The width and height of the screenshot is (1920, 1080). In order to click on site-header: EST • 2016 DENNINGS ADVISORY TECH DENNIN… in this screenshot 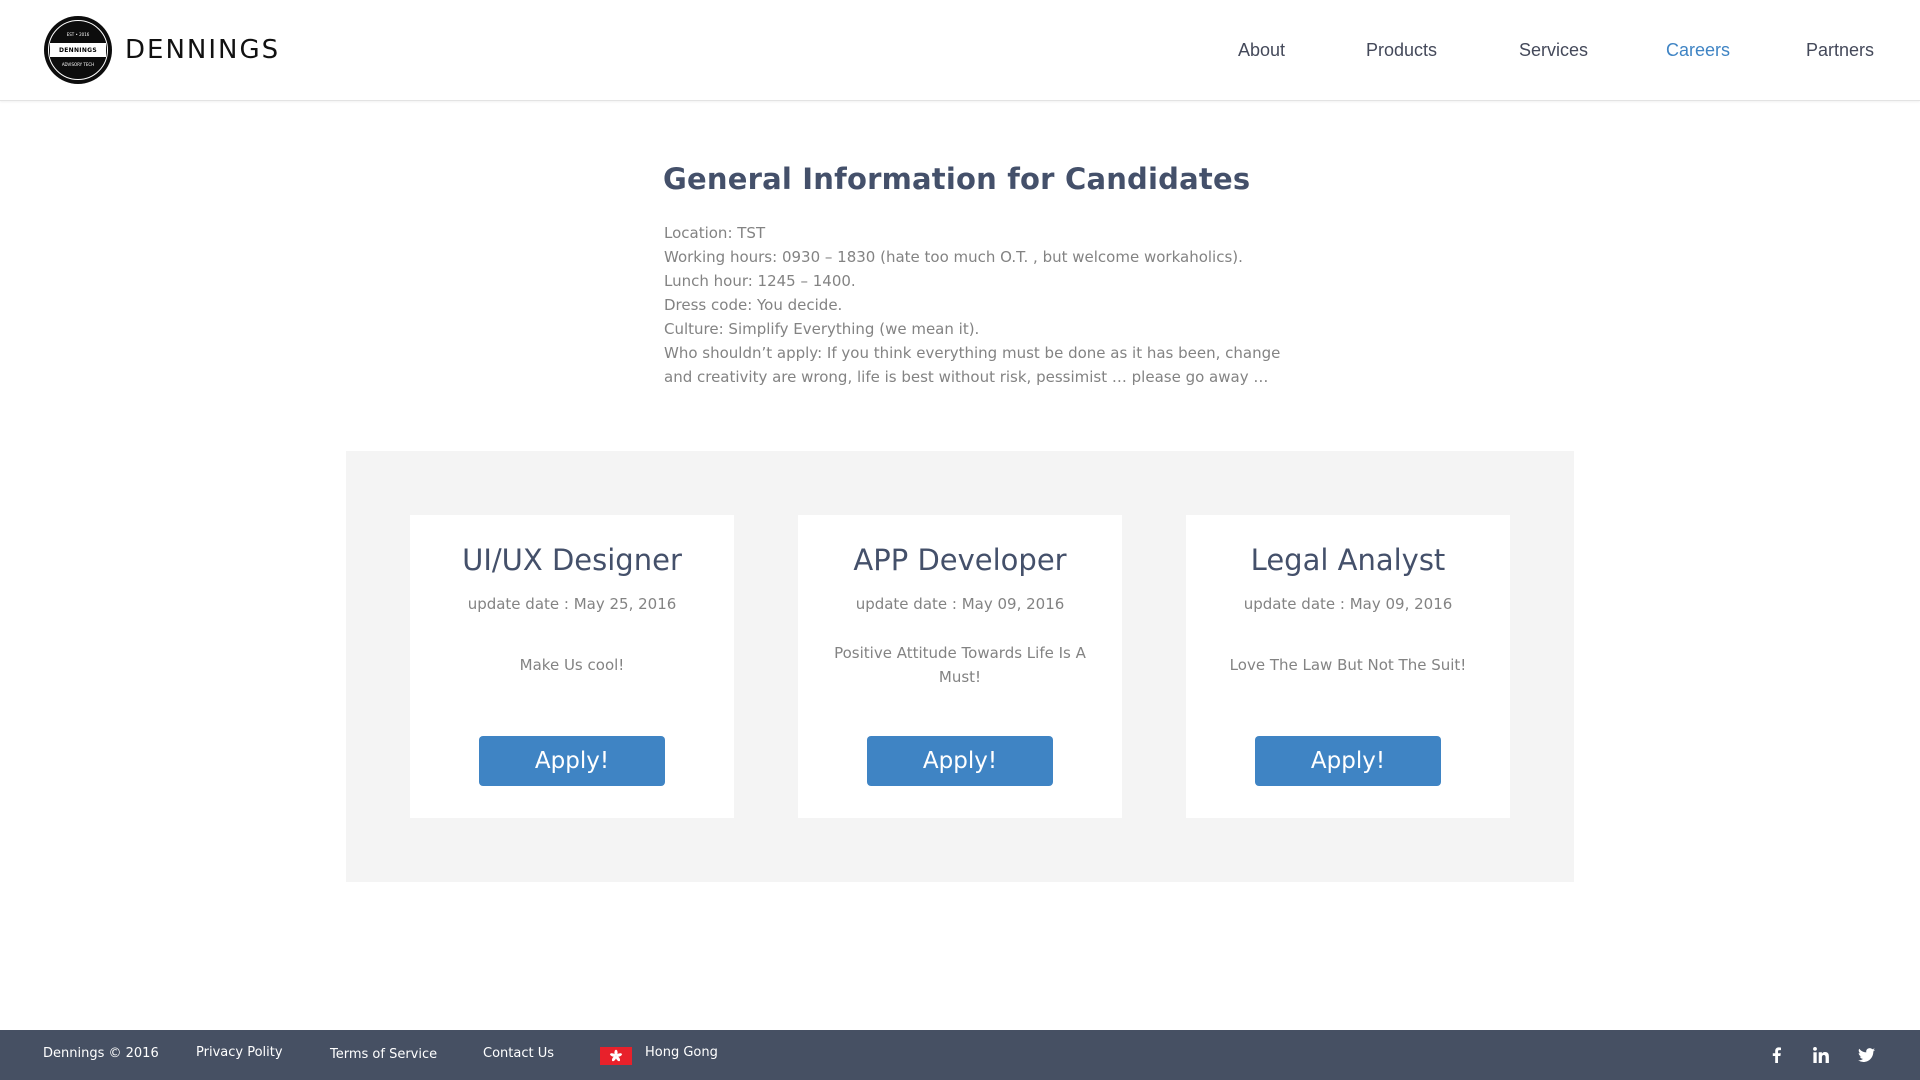, I will do `click(960, 50)`.